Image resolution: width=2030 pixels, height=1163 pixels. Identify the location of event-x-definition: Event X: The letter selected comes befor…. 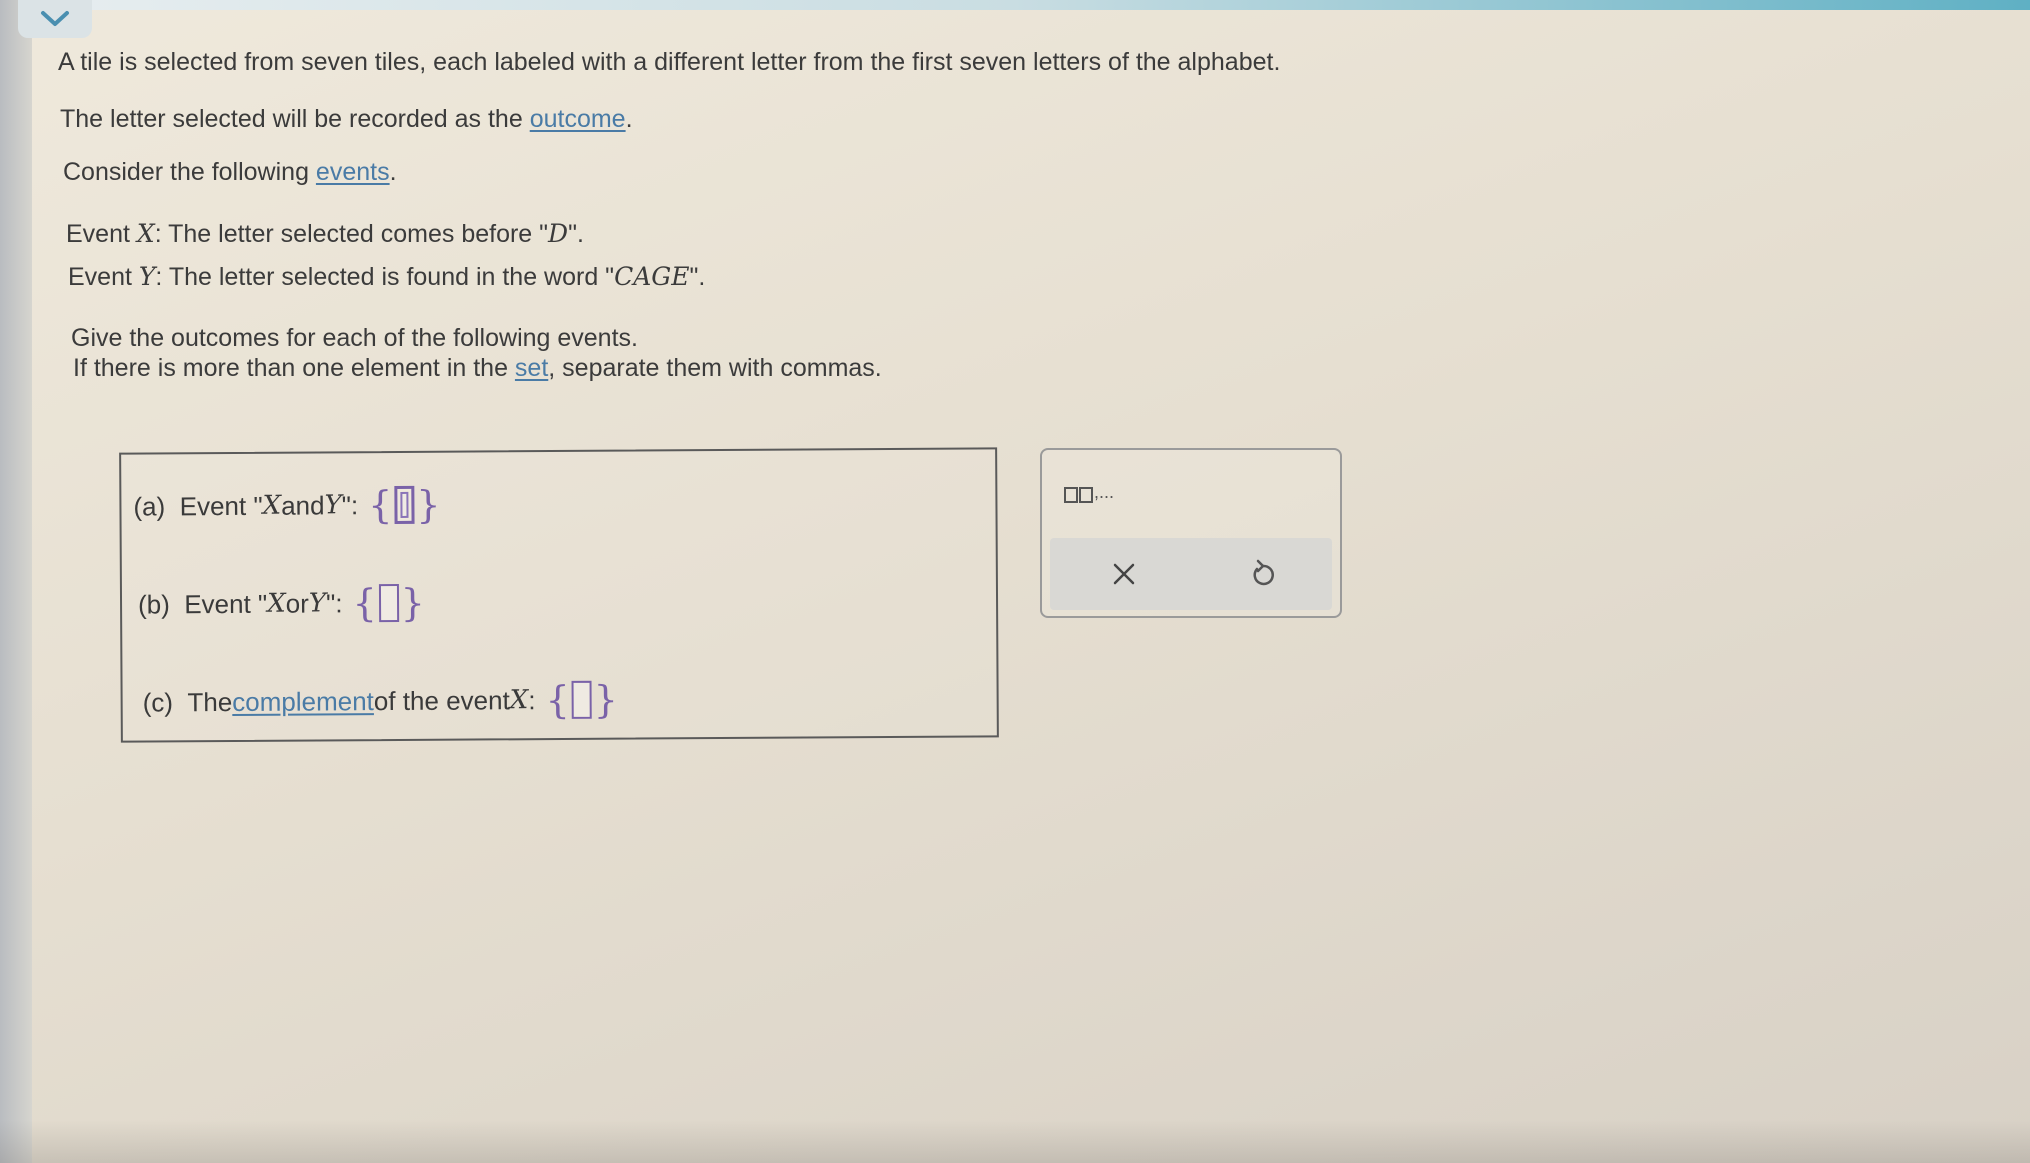
(325, 234).